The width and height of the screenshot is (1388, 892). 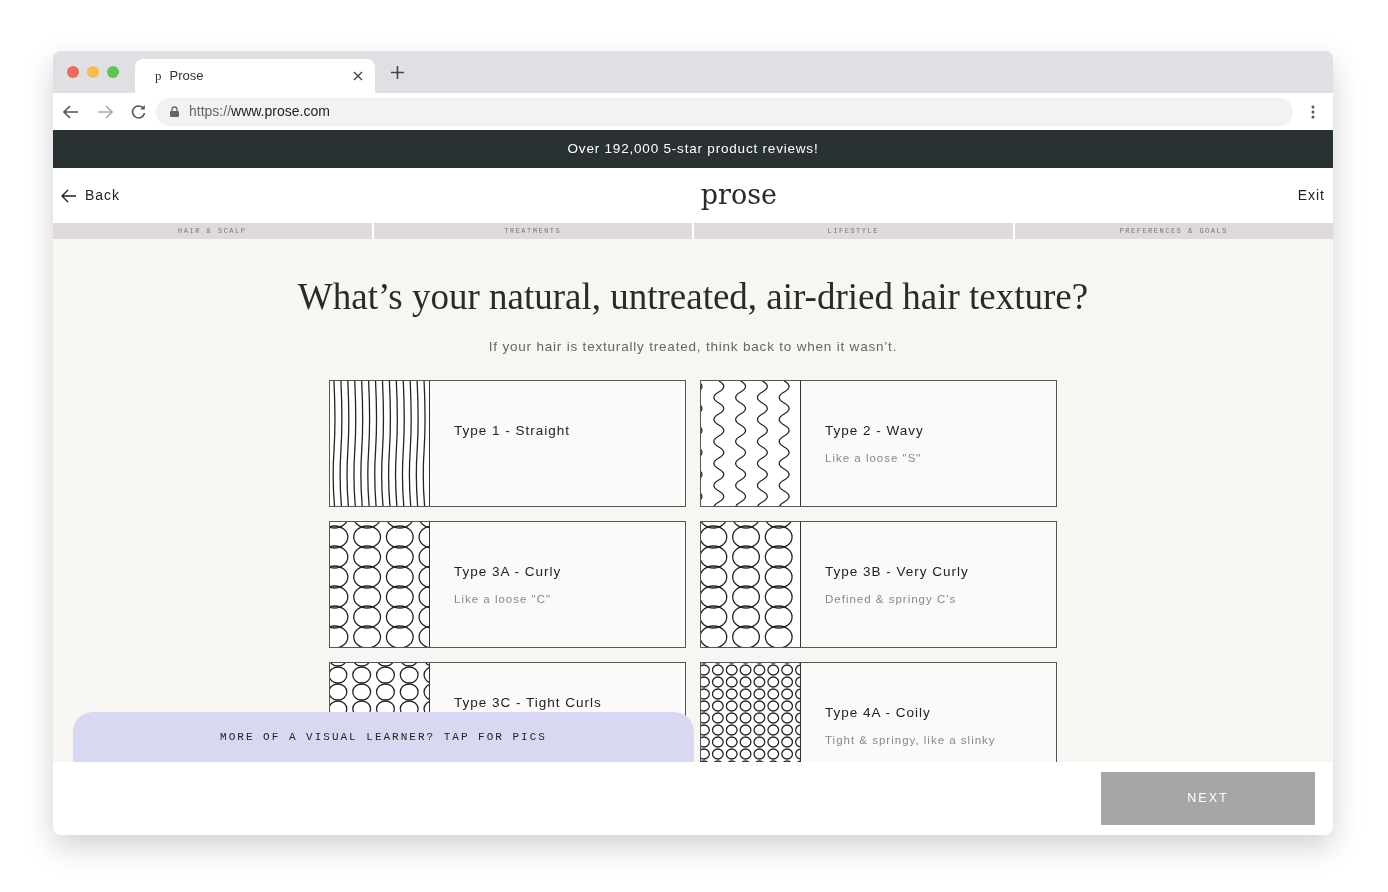 What do you see at coordinates (508, 571) in the screenshot?
I see `option-title: Type 3A - Curly` at bounding box center [508, 571].